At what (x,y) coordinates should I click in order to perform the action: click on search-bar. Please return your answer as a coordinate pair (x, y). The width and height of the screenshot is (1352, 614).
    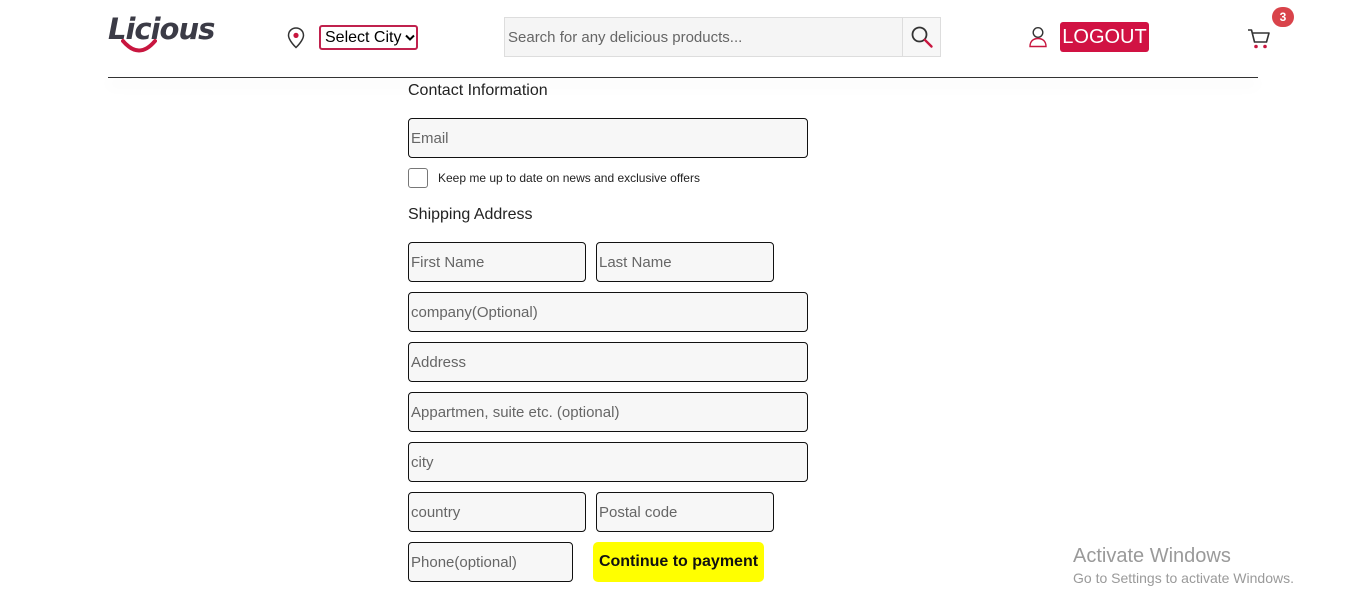
    Looking at the image, I should click on (722, 37).